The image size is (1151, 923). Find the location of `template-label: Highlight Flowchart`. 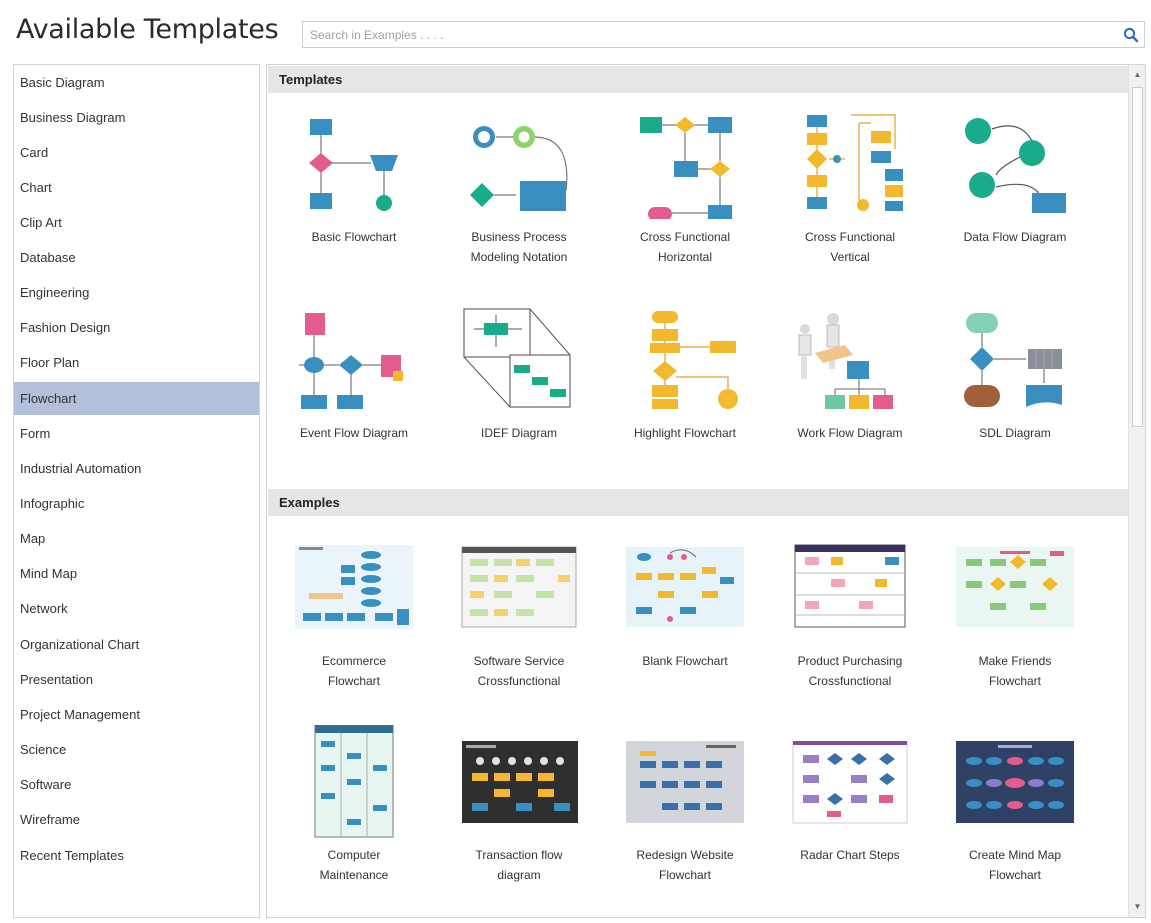

template-label: Highlight Flowchart is located at coordinates (685, 433).